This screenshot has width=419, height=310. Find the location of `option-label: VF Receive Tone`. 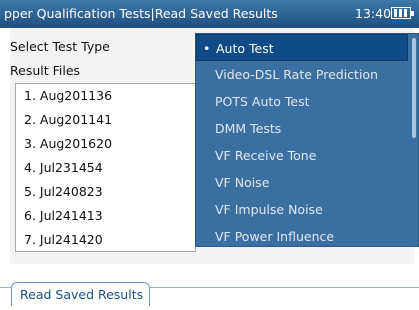

option-label: VF Receive Tone is located at coordinates (266, 155).